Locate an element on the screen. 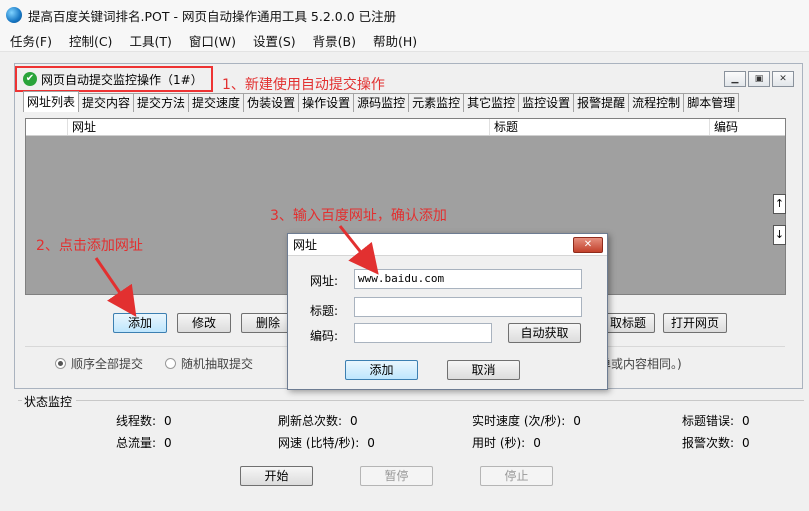  stat-refresh-total-value: 0 is located at coordinates (354, 421).